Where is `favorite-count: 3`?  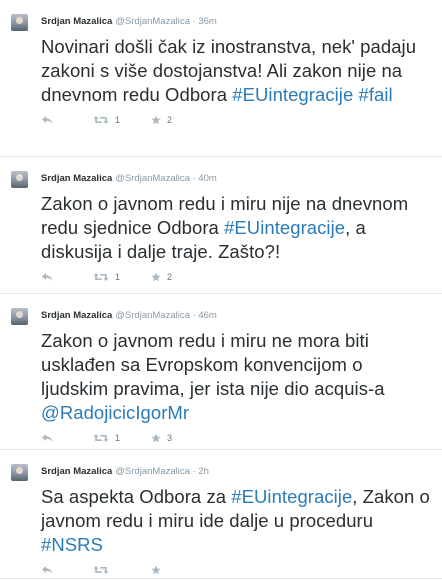
favorite-count: 3 is located at coordinates (170, 438).